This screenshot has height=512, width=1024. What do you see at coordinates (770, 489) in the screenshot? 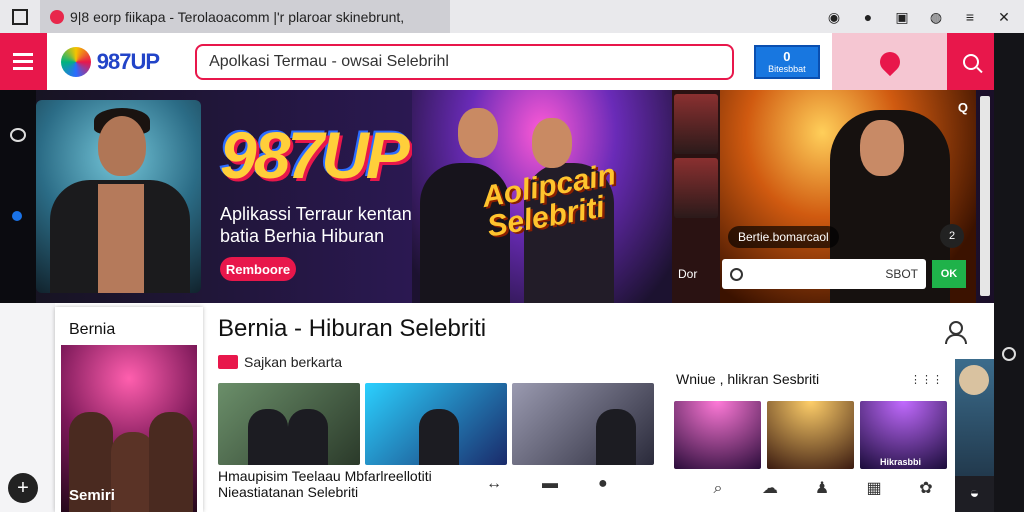
I see `cloud-icon: ☁` at bounding box center [770, 489].